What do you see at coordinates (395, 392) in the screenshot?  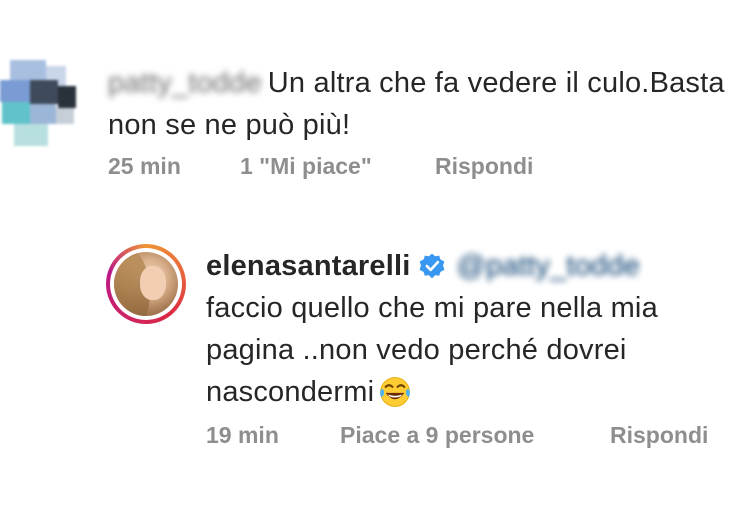 I see `laughing-tears-emoji-icon` at bounding box center [395, 392].